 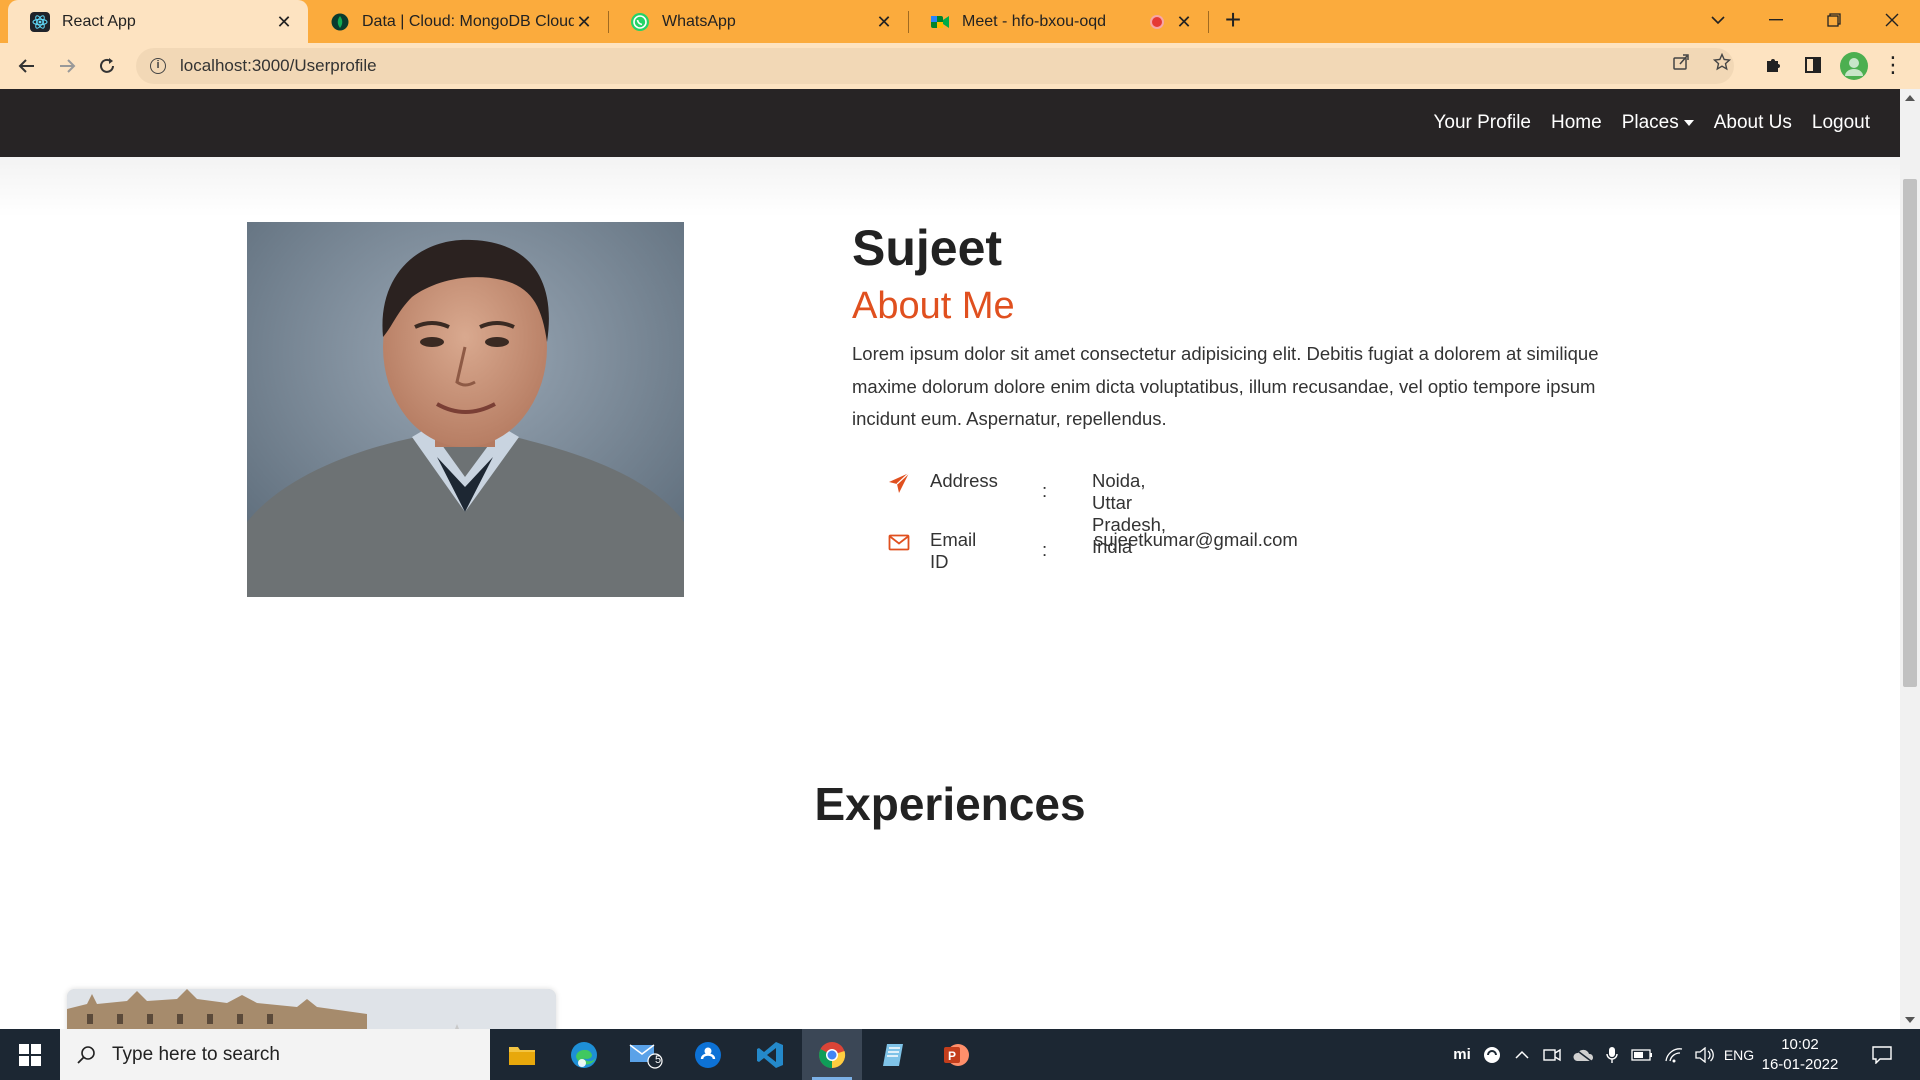 I want to click on nav-places-label: Places, so click(x=1650, y=122).